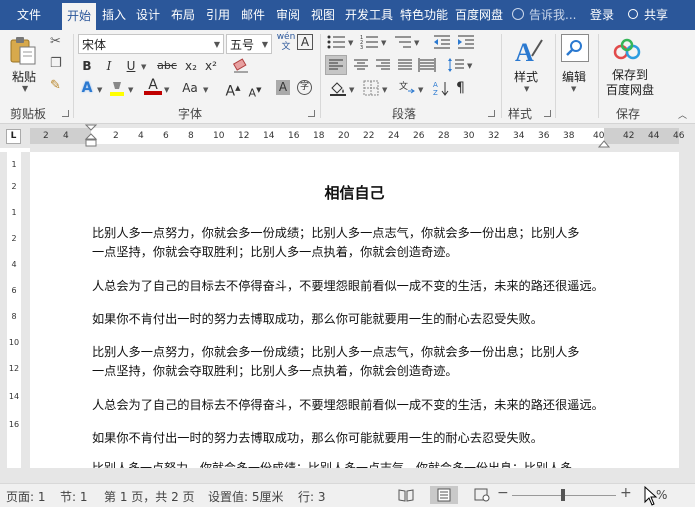 Image resolution: width=695 pixels, height=507 pixels. What do you see at coordinates (29, 15) in the screenshot?
I see `tab-file: 文件` at bounding box center [29, 15].